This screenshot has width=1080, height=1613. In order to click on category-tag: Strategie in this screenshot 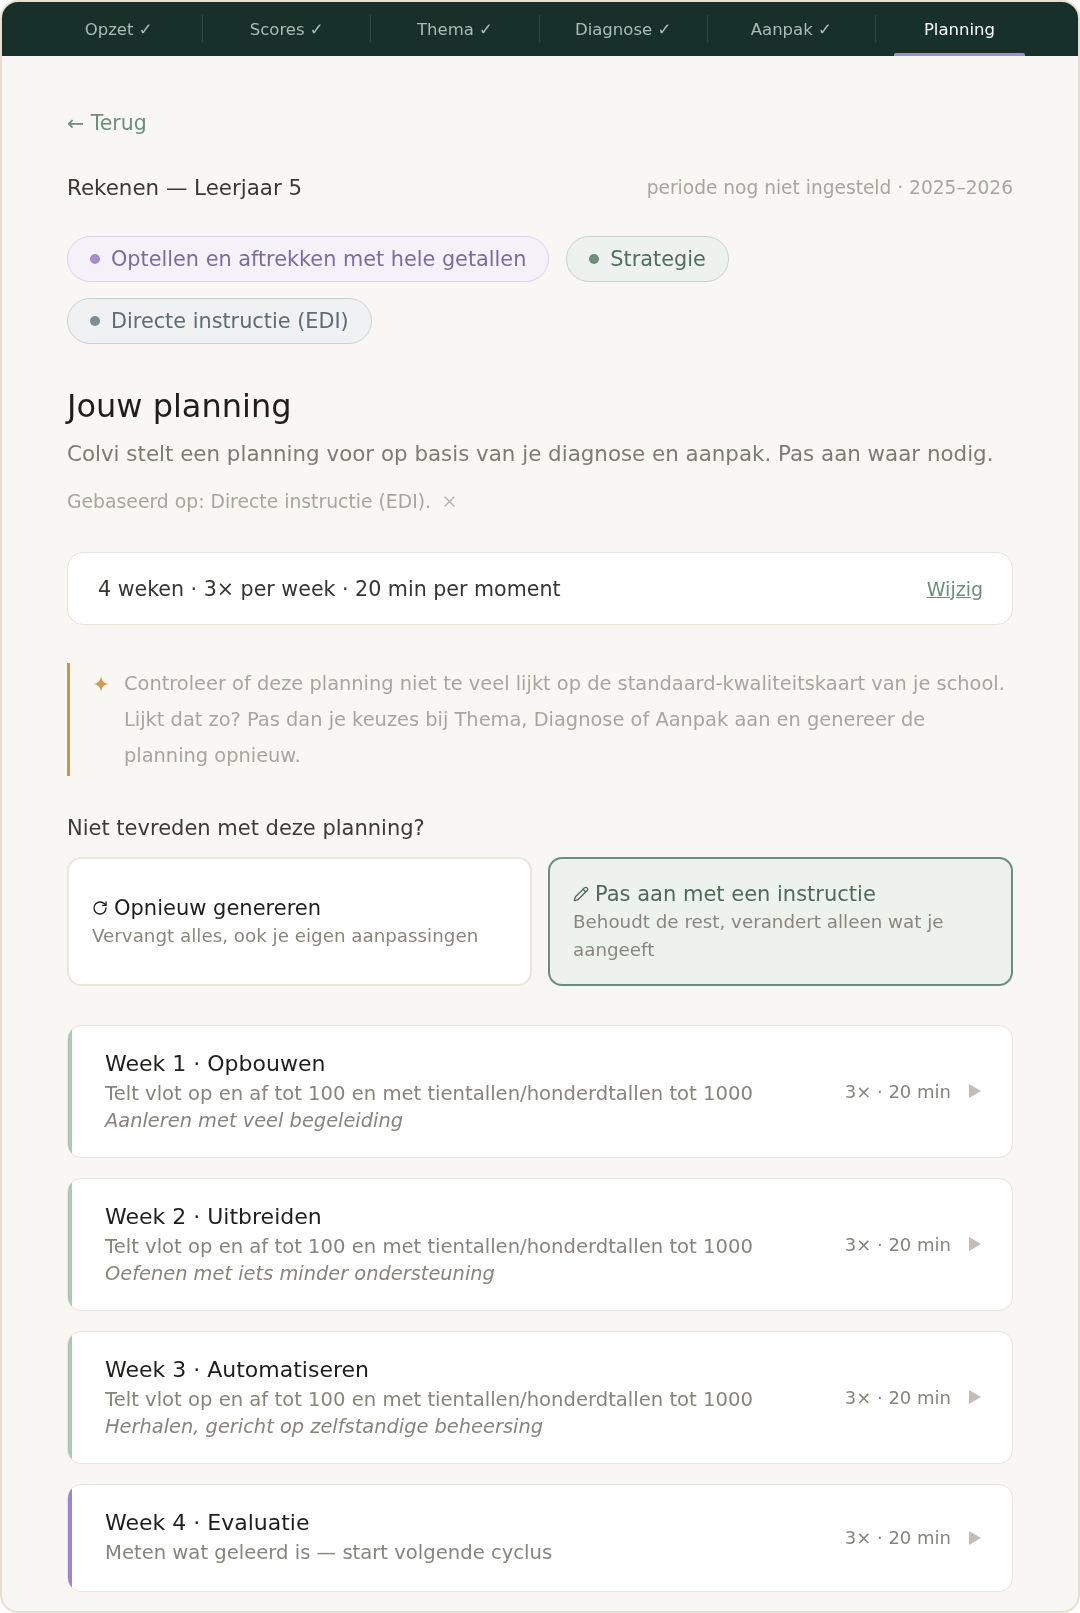, I will do `click(647, 259)`.